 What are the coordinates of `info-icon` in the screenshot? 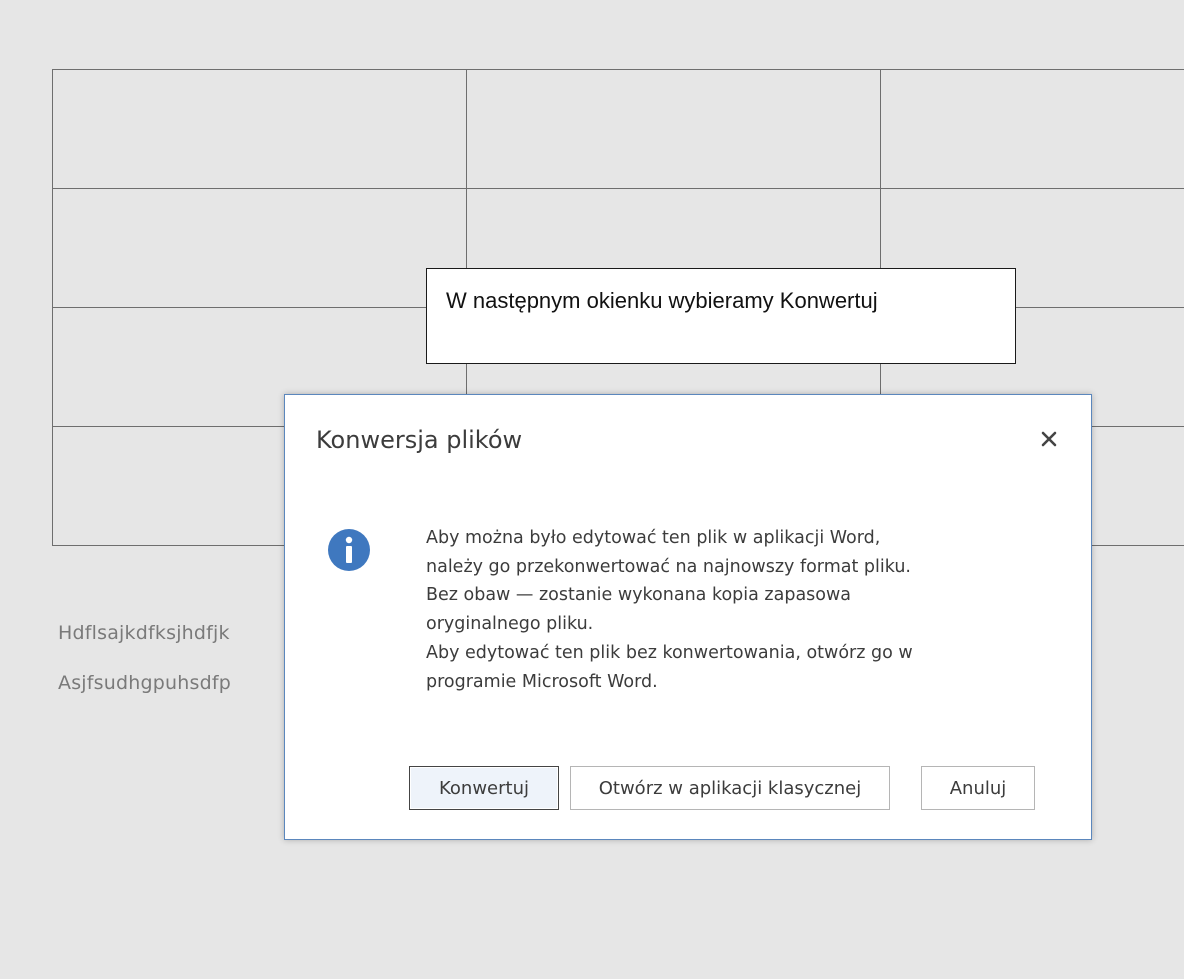 It's located at (349, 550).